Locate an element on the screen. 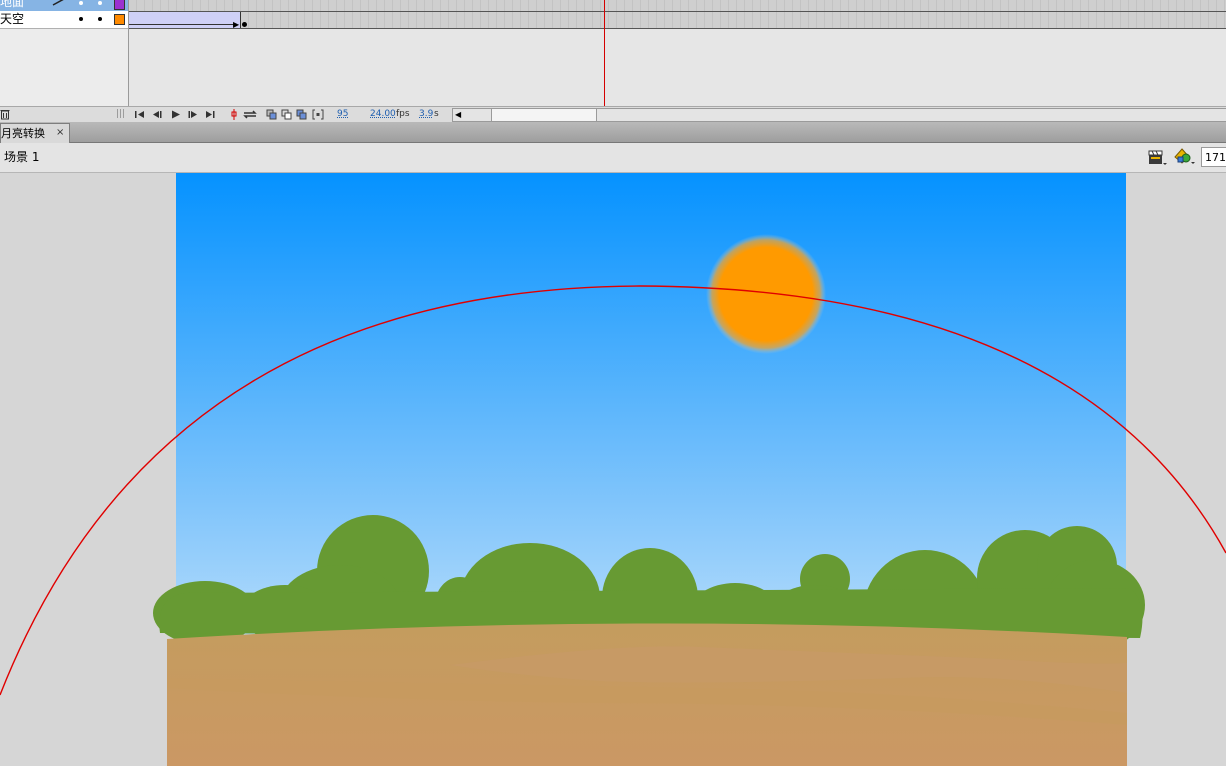 The image size is (1226, 766). last-frame-icon is located at coordinates (210, 114).